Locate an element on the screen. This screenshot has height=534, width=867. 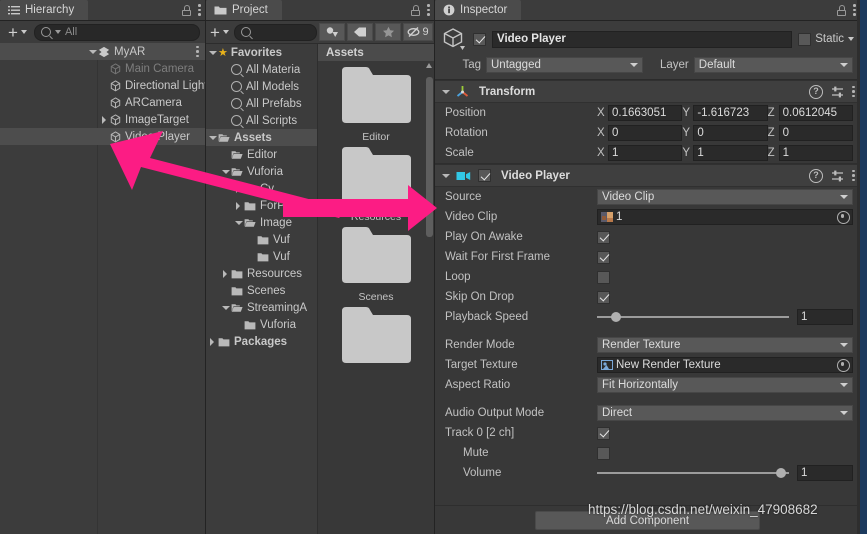
video-player-enabled-checkbox is located at coordinates (484, 175).